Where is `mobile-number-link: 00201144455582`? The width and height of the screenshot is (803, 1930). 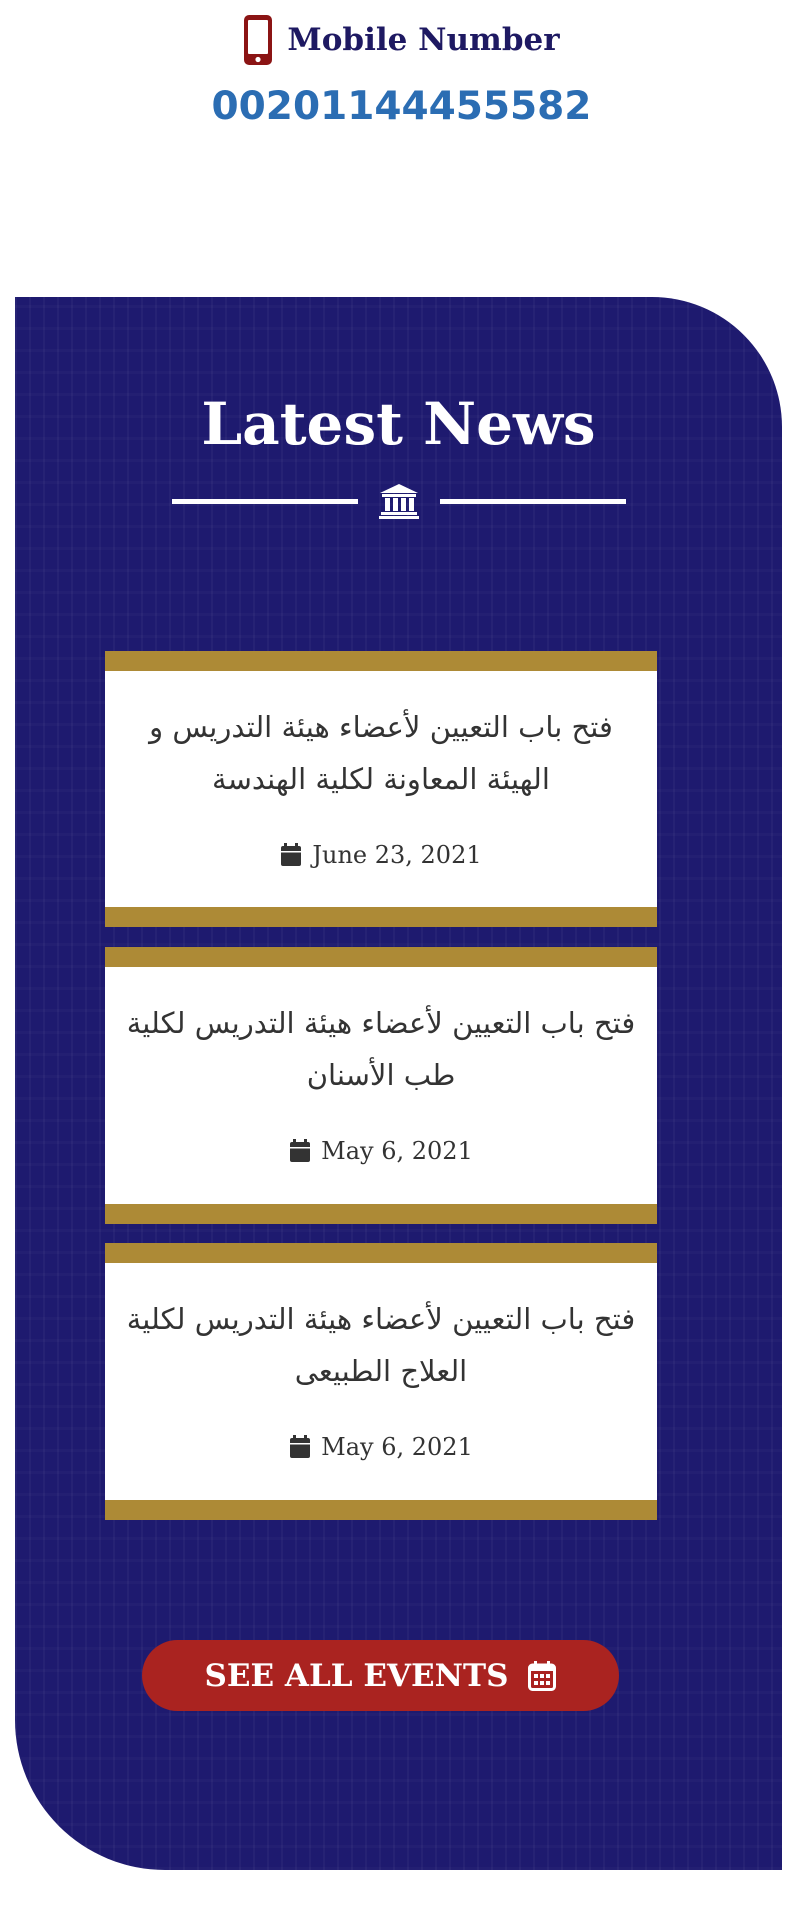 mobile-number-link: 00201144455582 is located at coordinates (401, 106).